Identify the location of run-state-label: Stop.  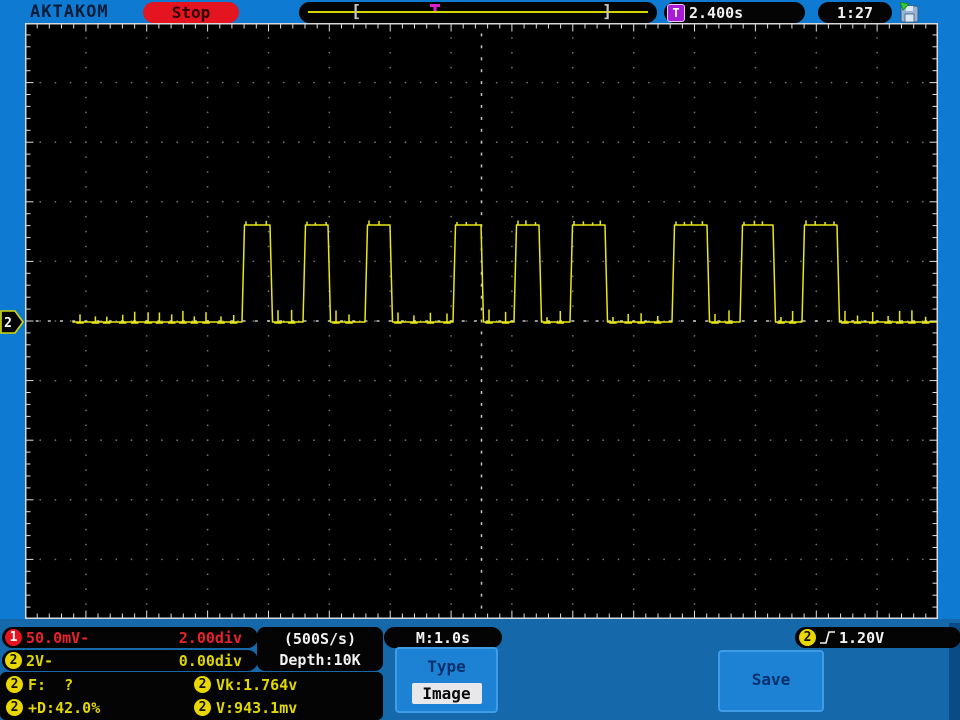
(191, 12).